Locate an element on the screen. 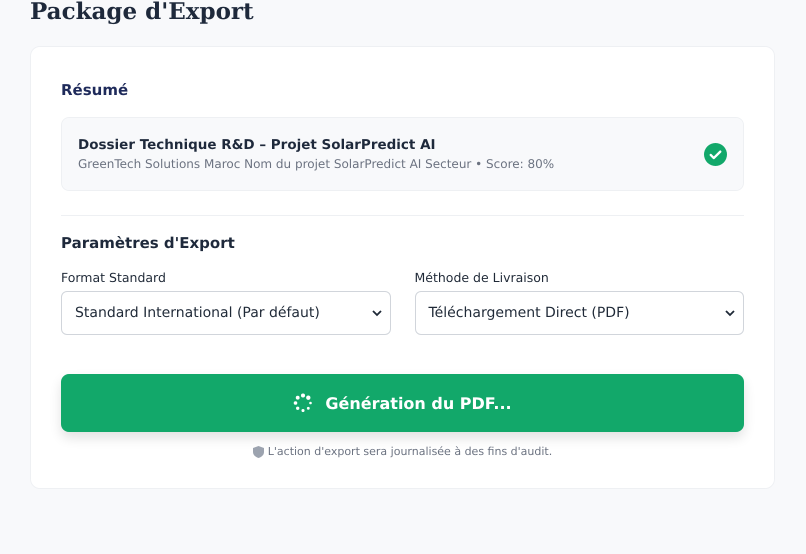 The height and width of the screenshot is (554, 806). summary-subtitle: GreenTech Solutions Maroc Nom du projet SolarPredict AI Secteur • Score: 80% is located at coordinates (316, 164).